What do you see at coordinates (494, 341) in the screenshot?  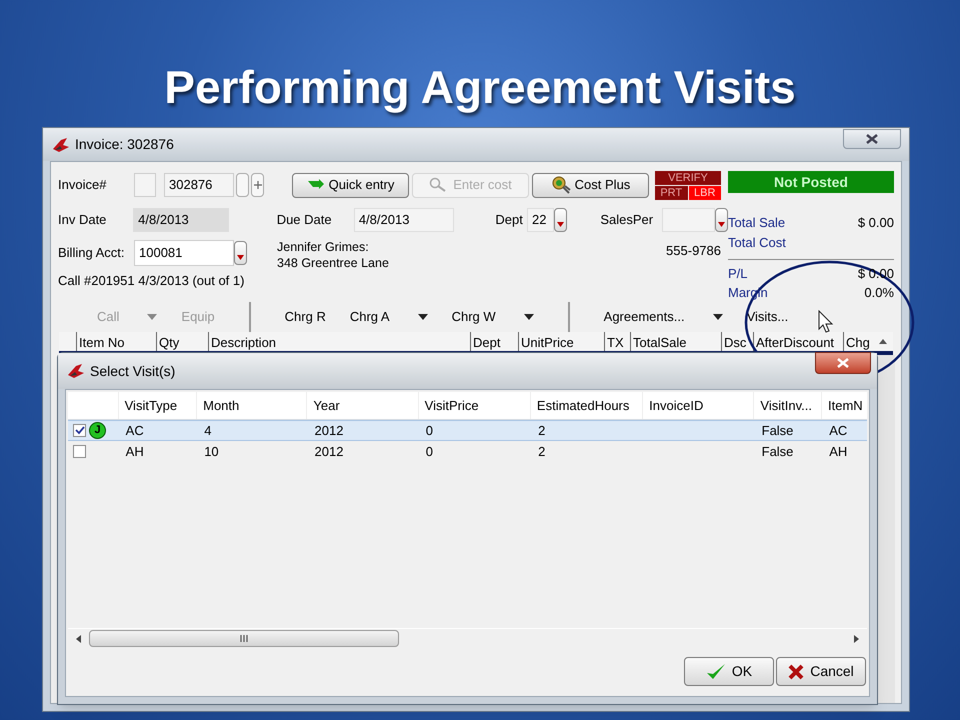 I see `column-header: Dept` at bounding box center [494, 341].